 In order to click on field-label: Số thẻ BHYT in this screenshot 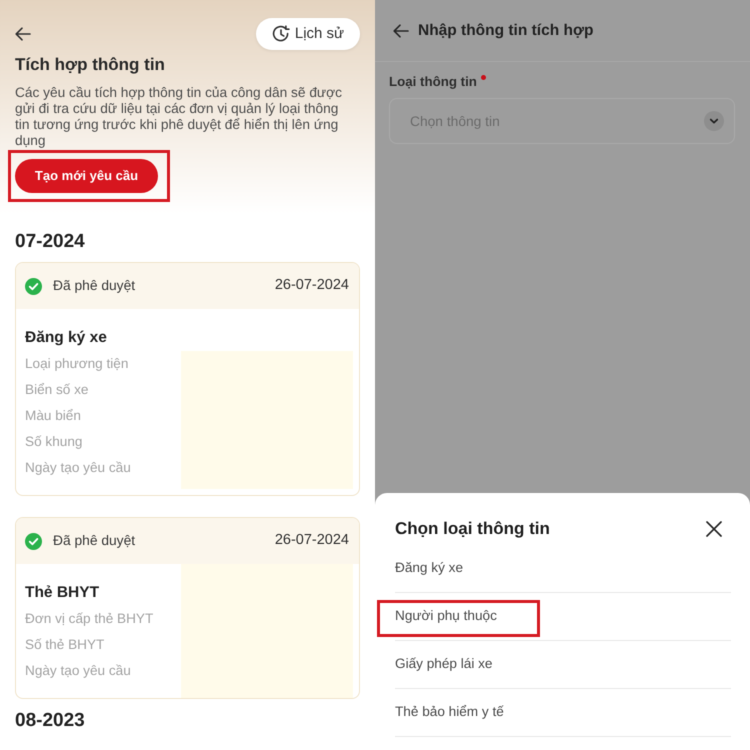, I will do `click(64, 645)`.